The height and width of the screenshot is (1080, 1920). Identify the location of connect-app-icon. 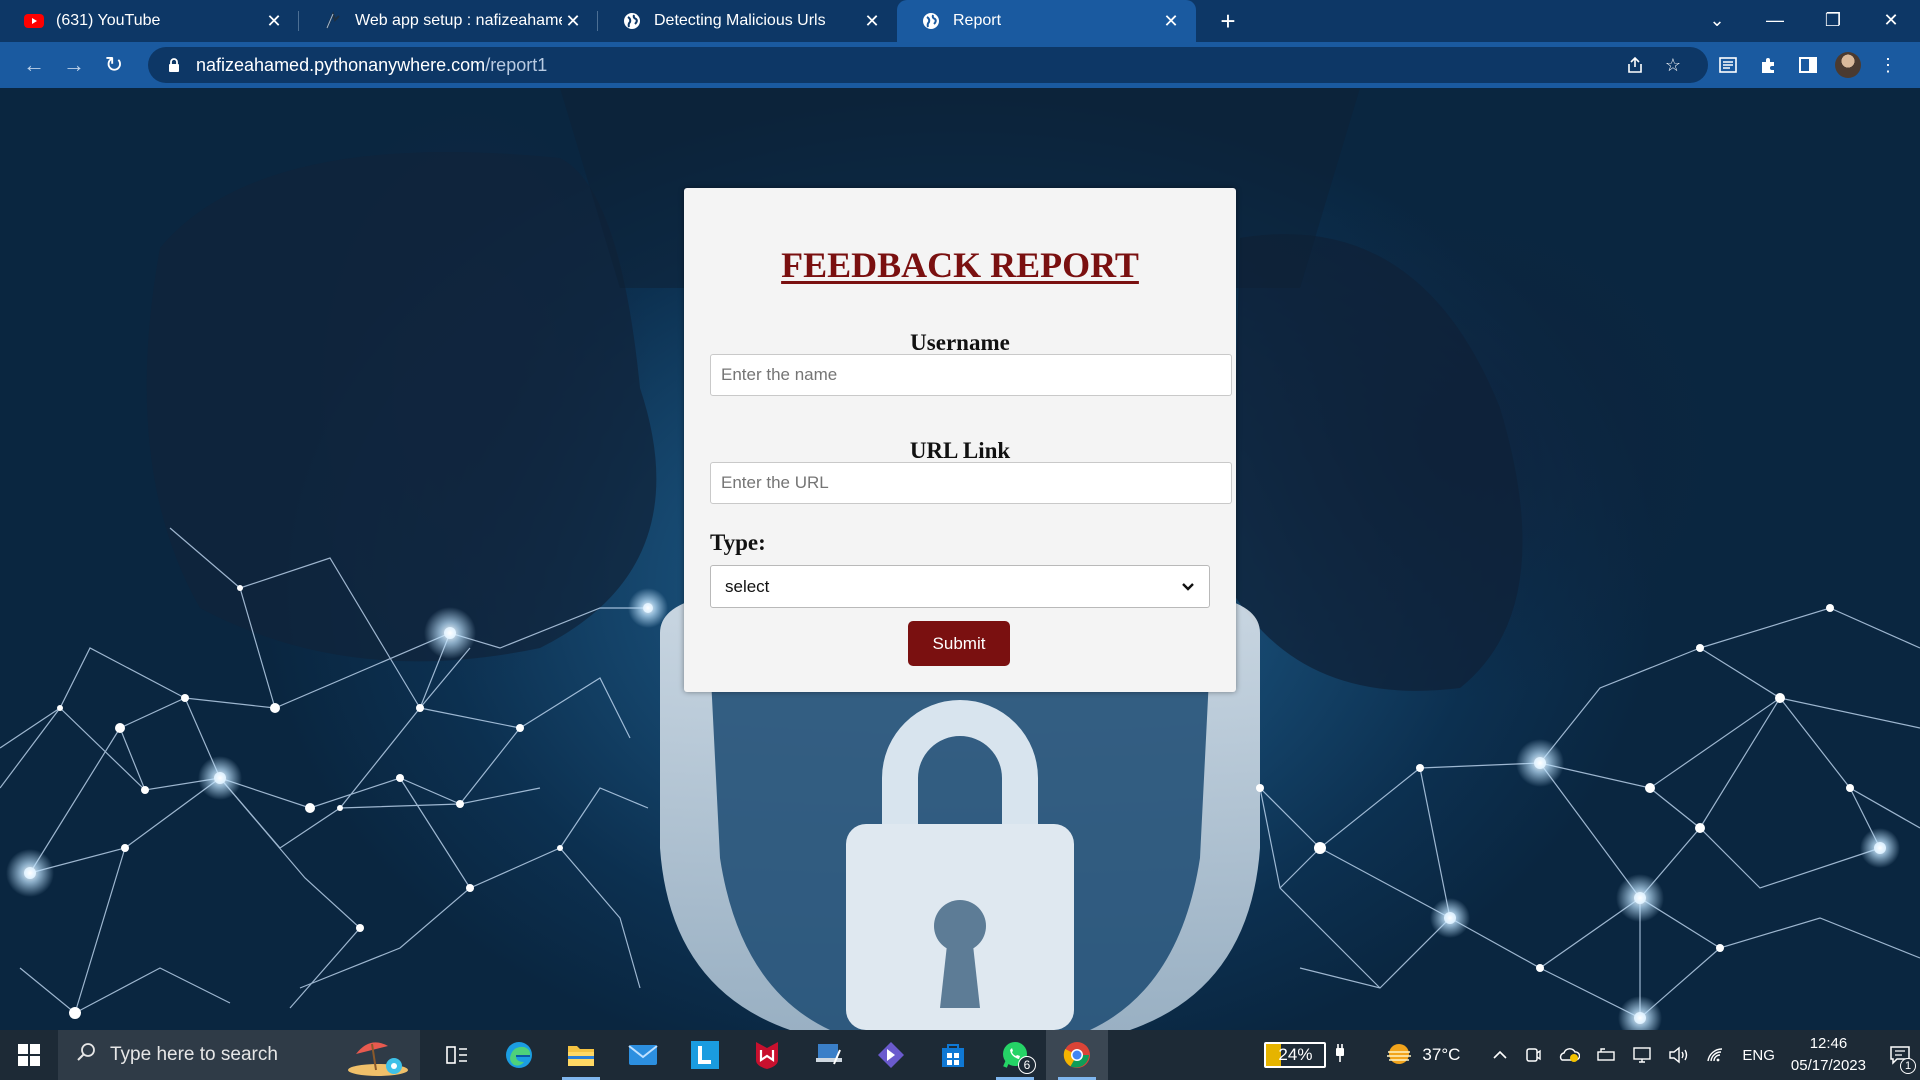
(829, 1055).